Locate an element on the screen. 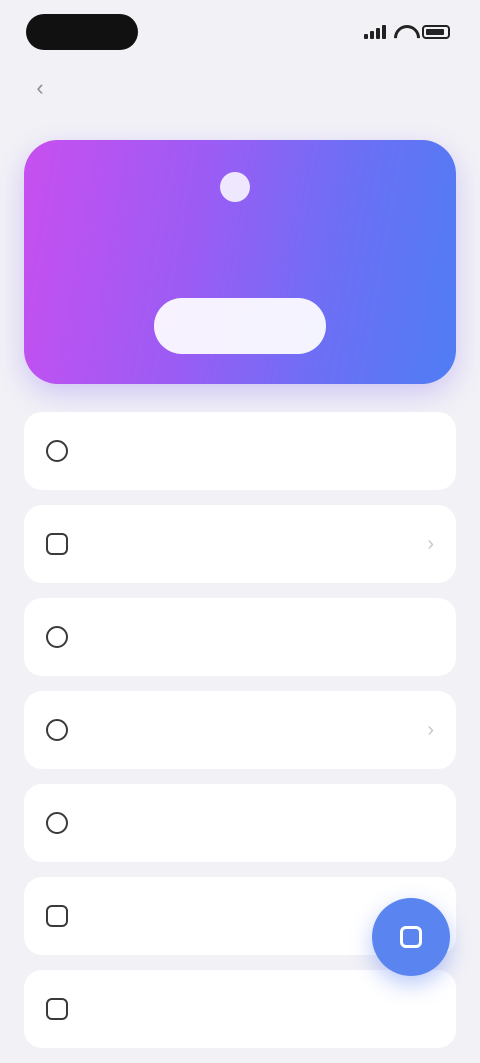 This screenshot has width=480, height=1063. hero-icon is located at coordinates (235, 187).